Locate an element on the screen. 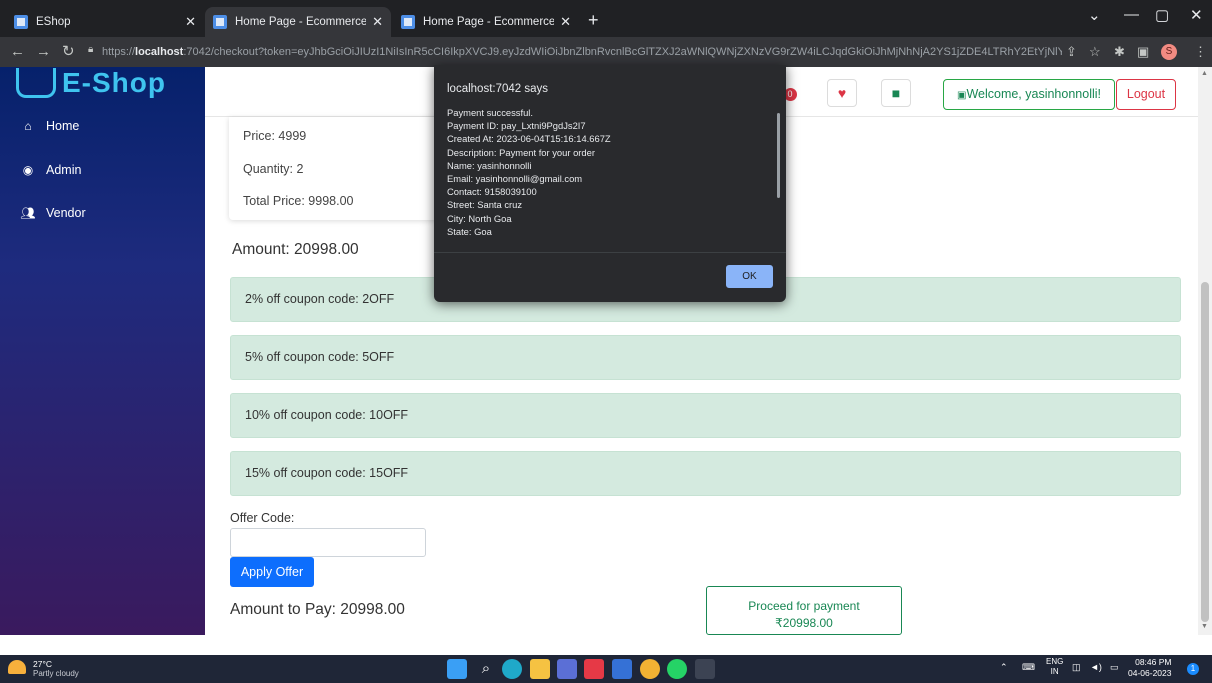 The image size is (1212, 683). reload-icon: ↻ is located at coordinates (68, 52).